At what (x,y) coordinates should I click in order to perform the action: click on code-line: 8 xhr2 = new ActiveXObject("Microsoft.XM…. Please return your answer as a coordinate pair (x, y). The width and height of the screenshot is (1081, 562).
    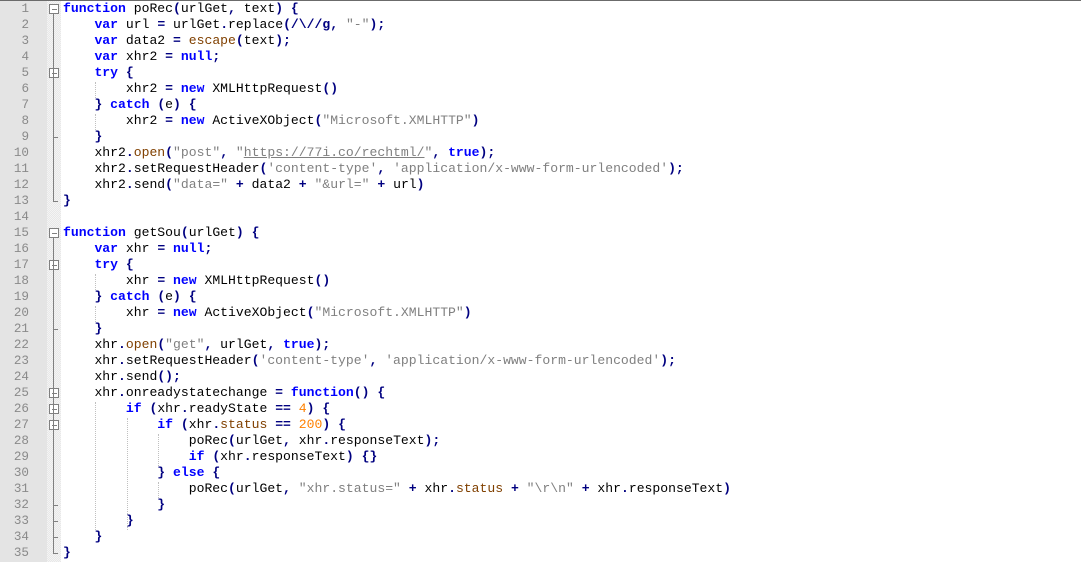
    Looking at the image, I should click on (540, 121).